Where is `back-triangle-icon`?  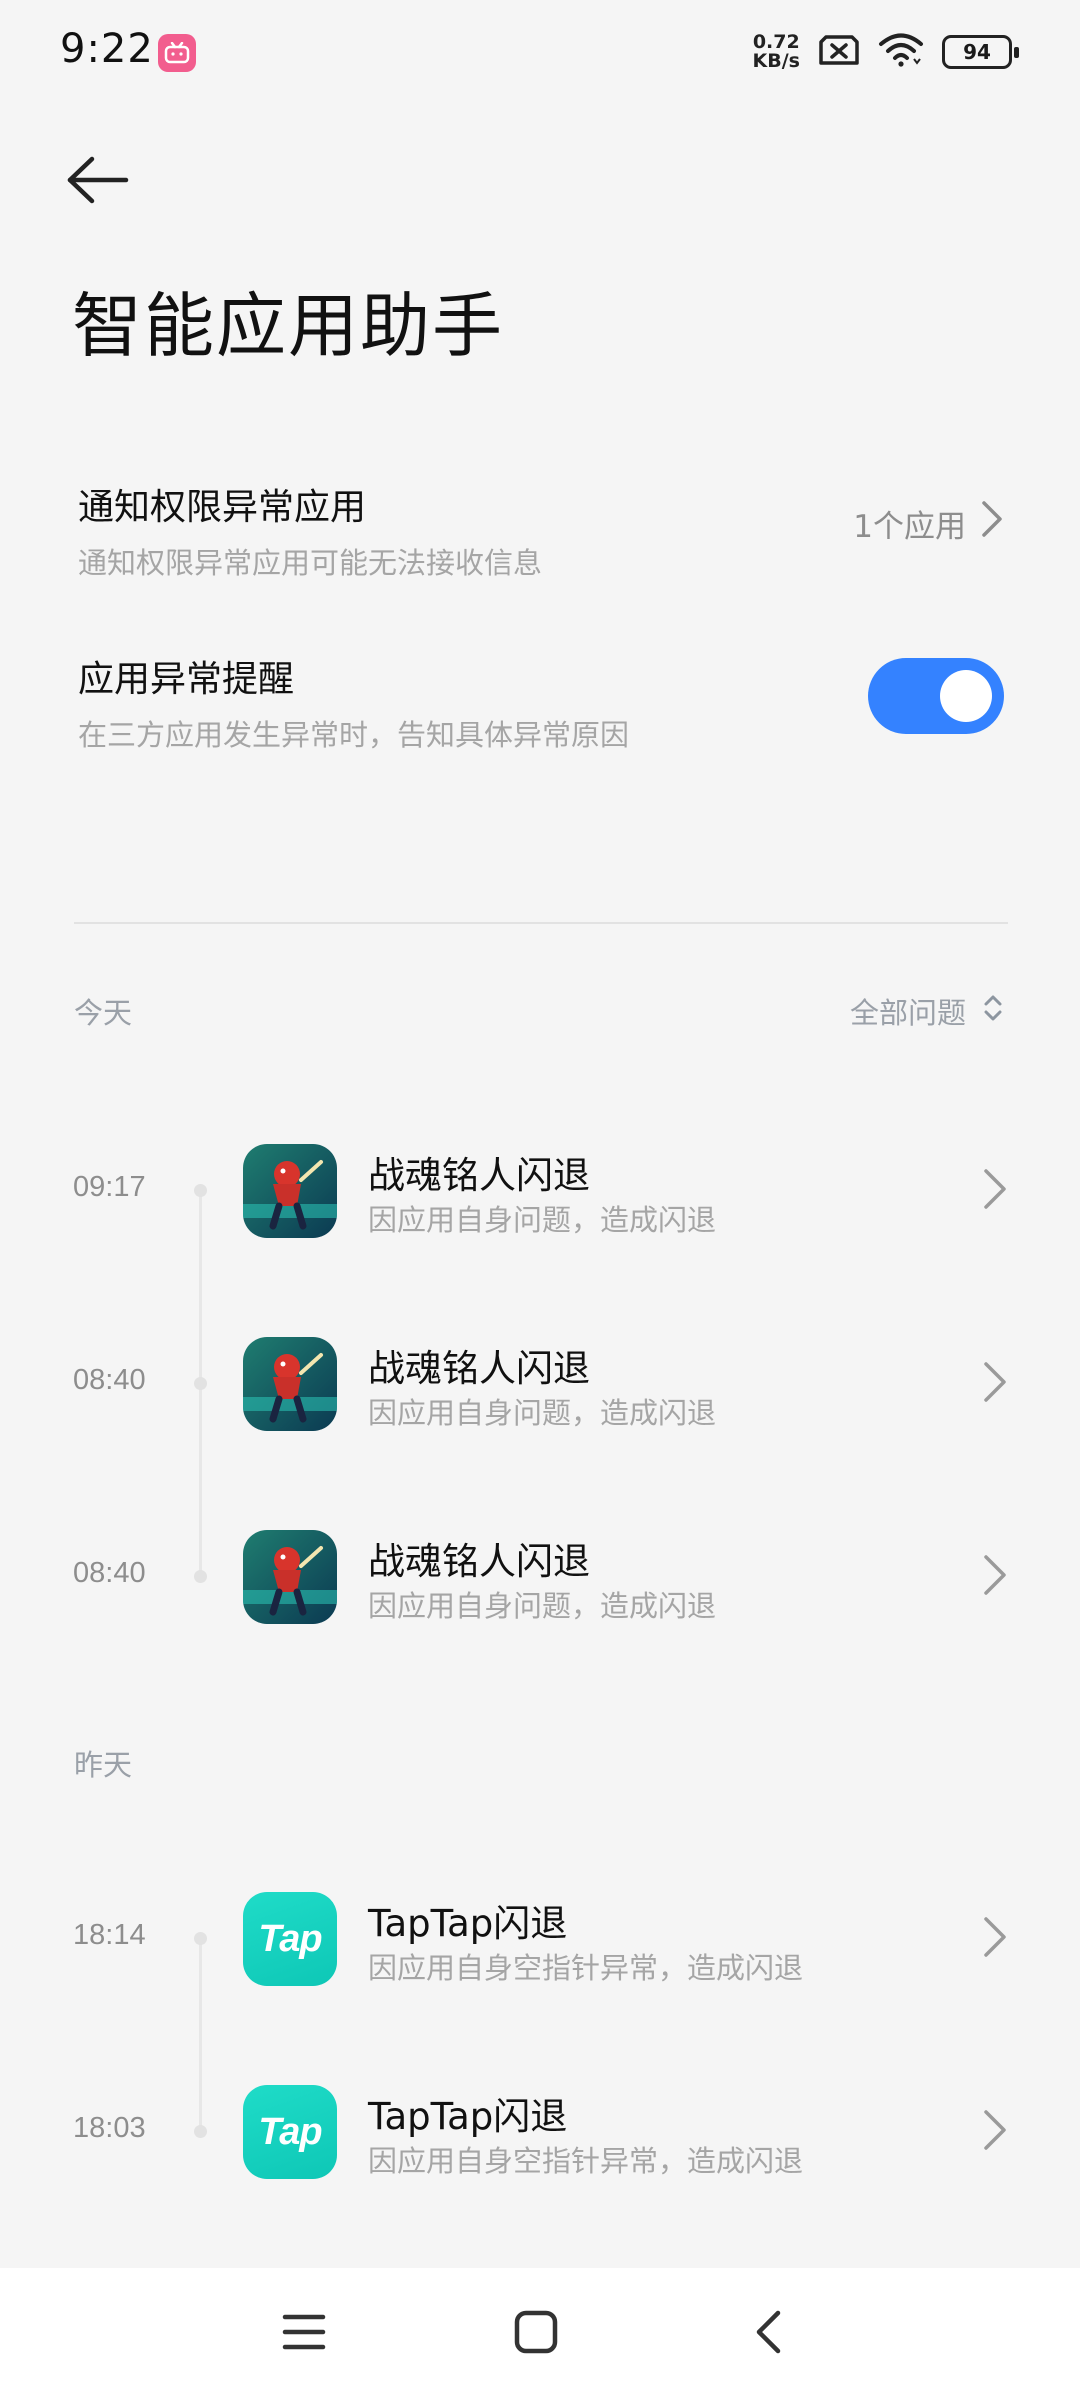 back-triangle-icon is located at coordinates (768, 2334).